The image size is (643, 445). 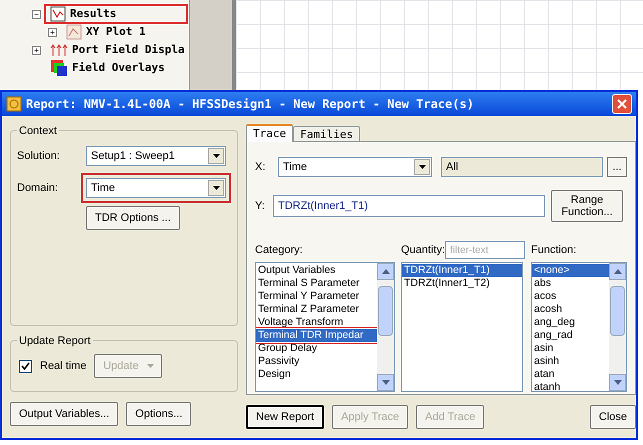 I want to click on window-title: Report: NMV-1.4L-00A - HFSSDesign1 - New Report - New Trace(s), so click(x=250, y=104).